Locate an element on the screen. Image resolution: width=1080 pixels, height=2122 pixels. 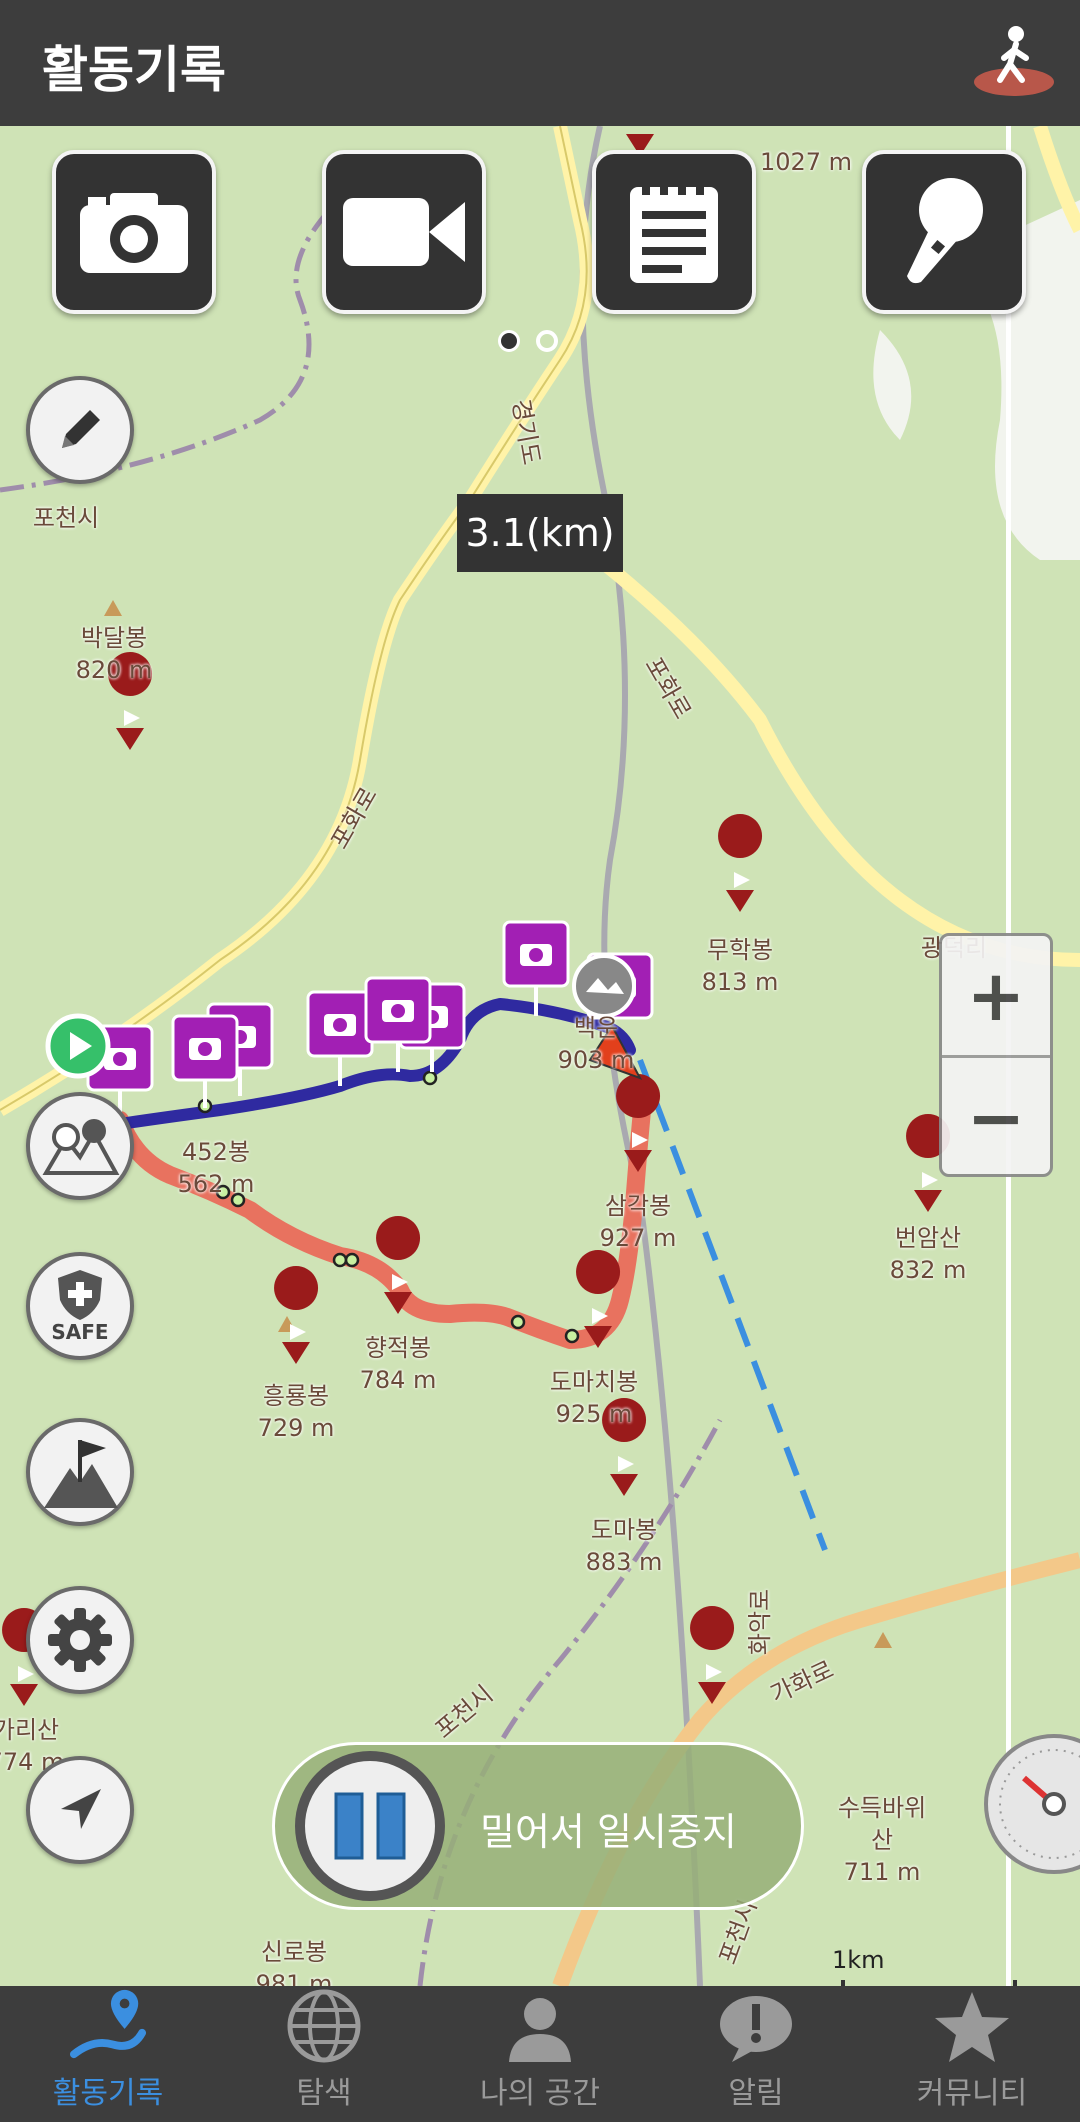
group-button is located at coordinates (80, 1146).